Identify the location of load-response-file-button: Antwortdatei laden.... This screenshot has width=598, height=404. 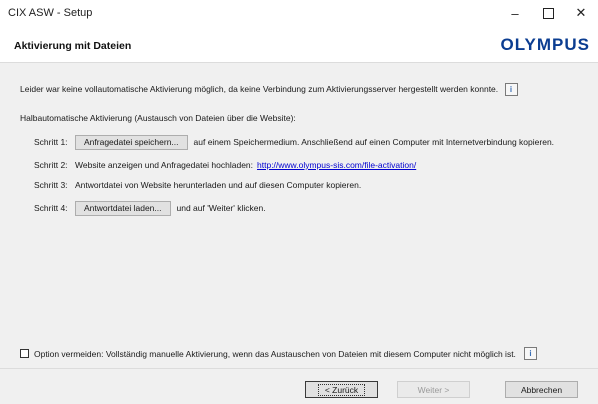
(123, 208).